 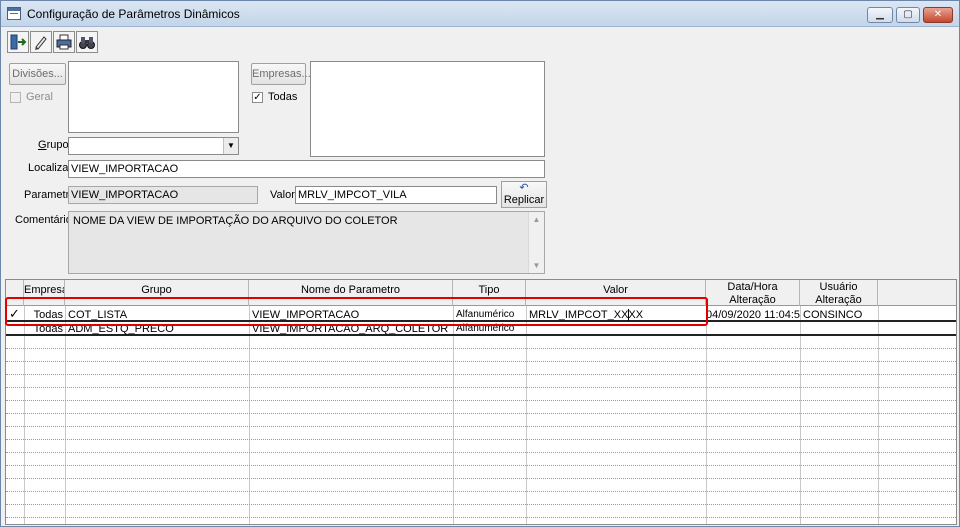 What do you see at coordinates (753, 315) in the screenshot?
I see `grid-cell-data: 04/09/2020 11:04:50` at bounding box center [753, 315].